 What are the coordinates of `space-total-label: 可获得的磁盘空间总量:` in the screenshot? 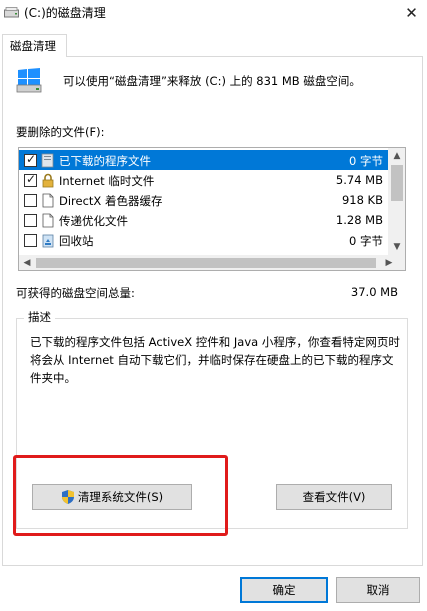 It's located at (75, 293).